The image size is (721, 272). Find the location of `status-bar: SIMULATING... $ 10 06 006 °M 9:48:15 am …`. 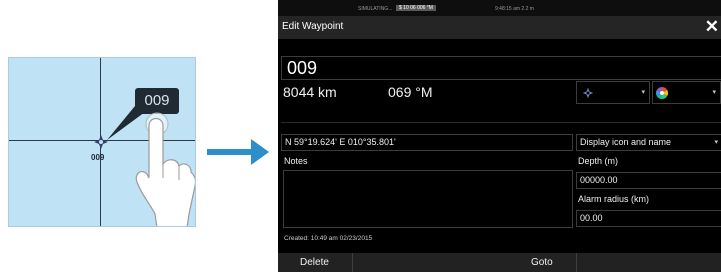

status-bar: SIMULATING... $ 10 06 006 °M 9:48:15 am … is located at coordinates (499, 8).